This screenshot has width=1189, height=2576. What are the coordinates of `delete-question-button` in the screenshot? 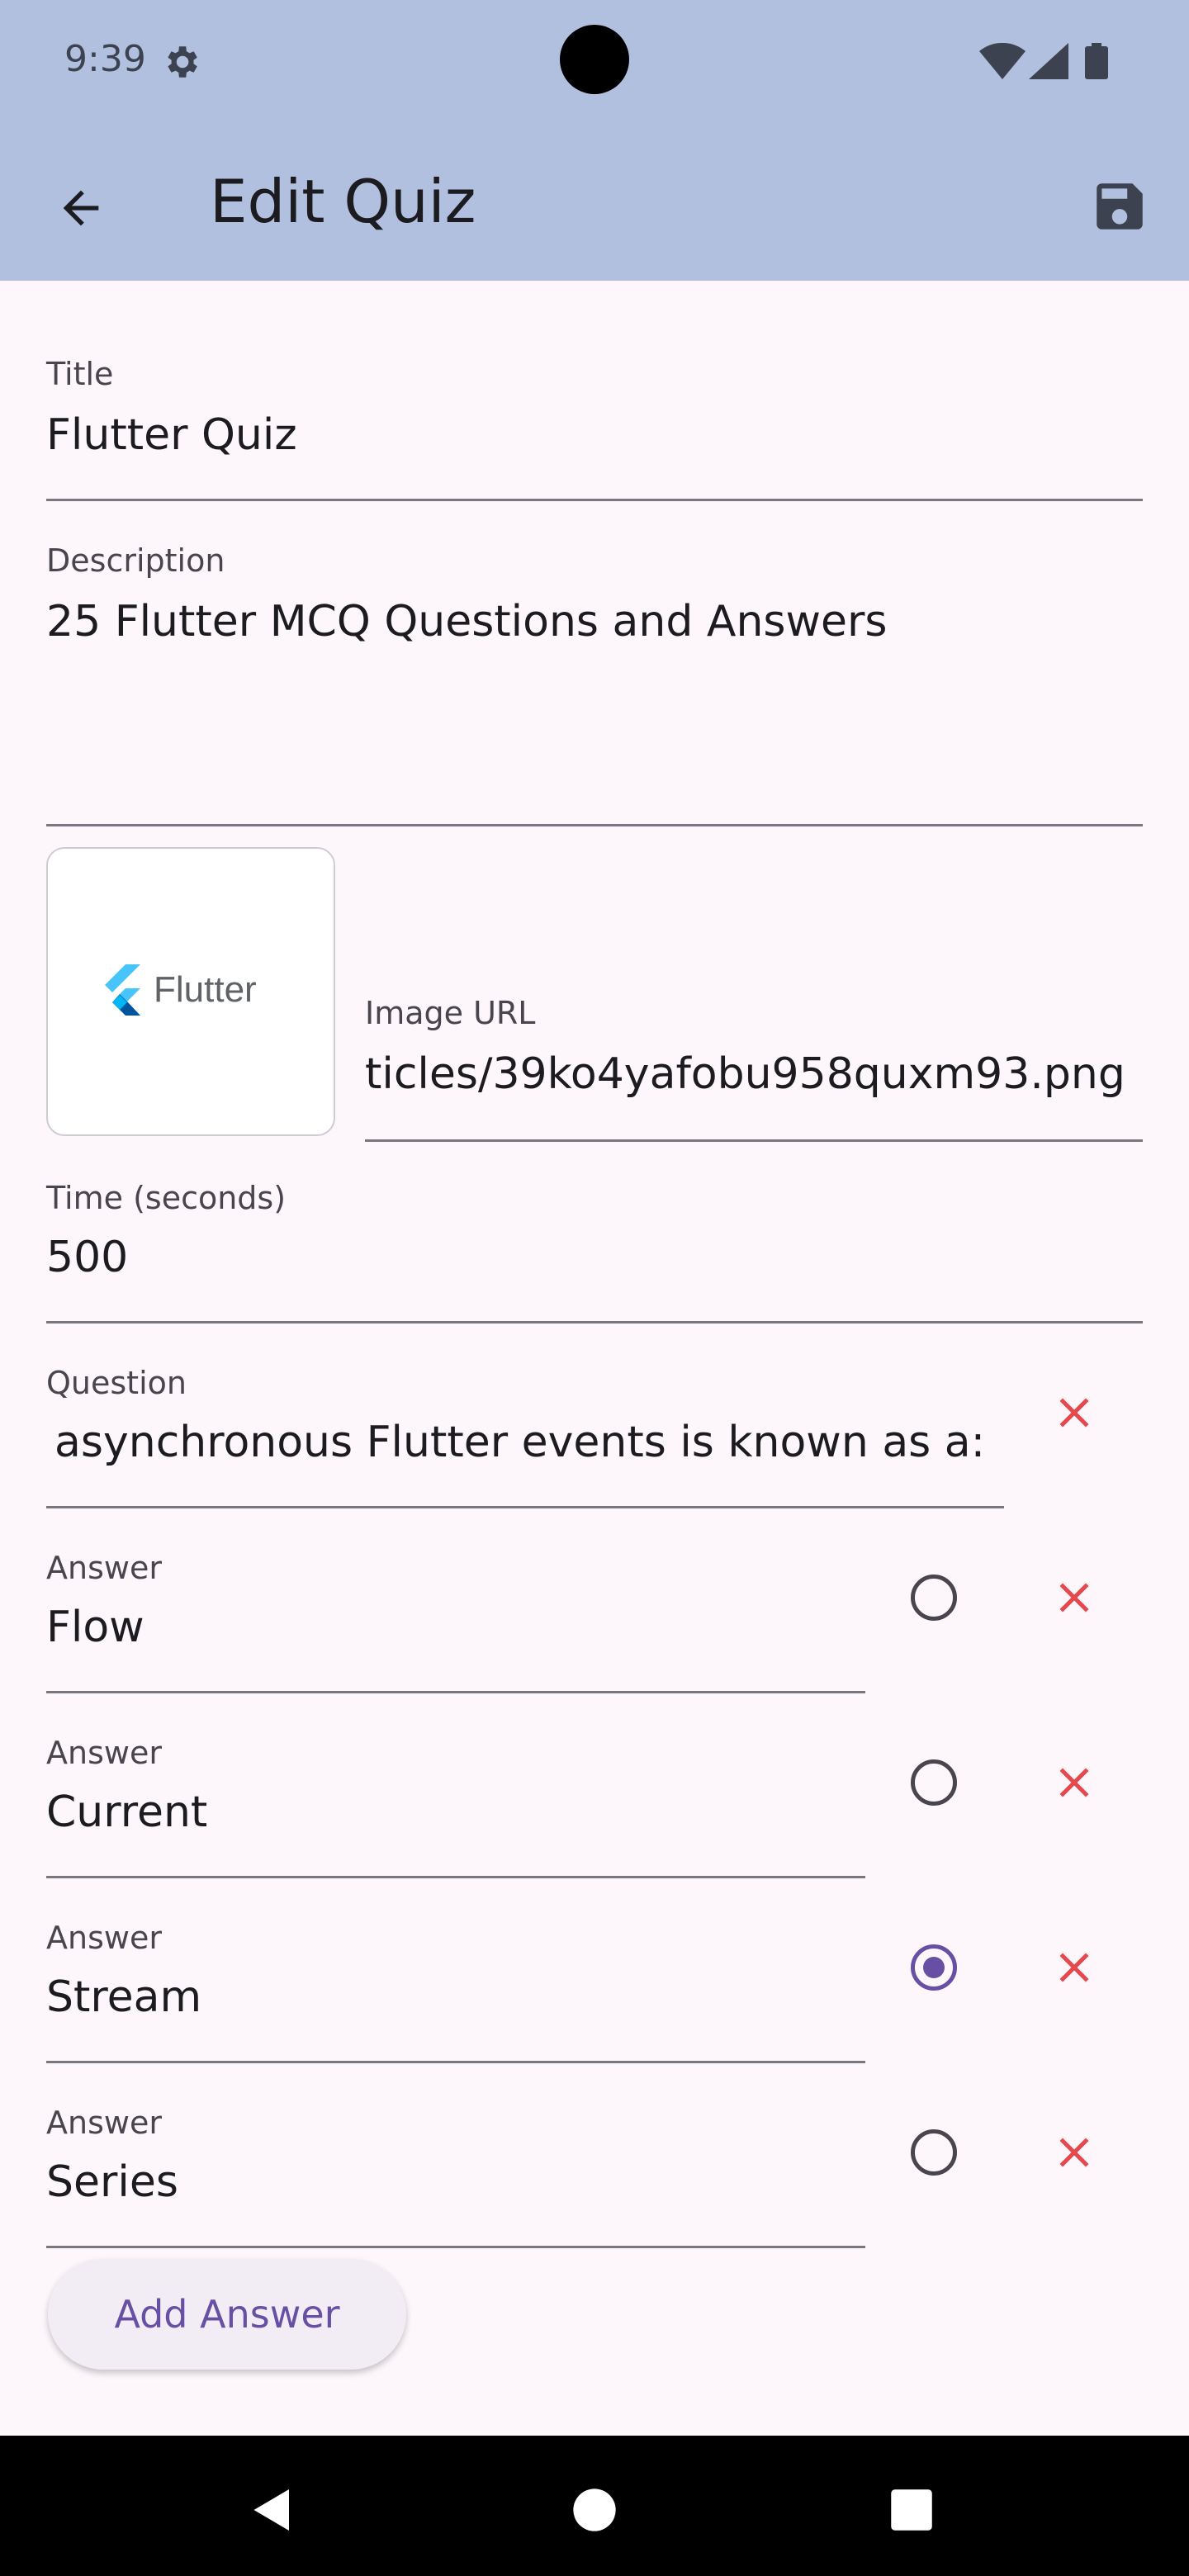 It's located at (1074, 1413).